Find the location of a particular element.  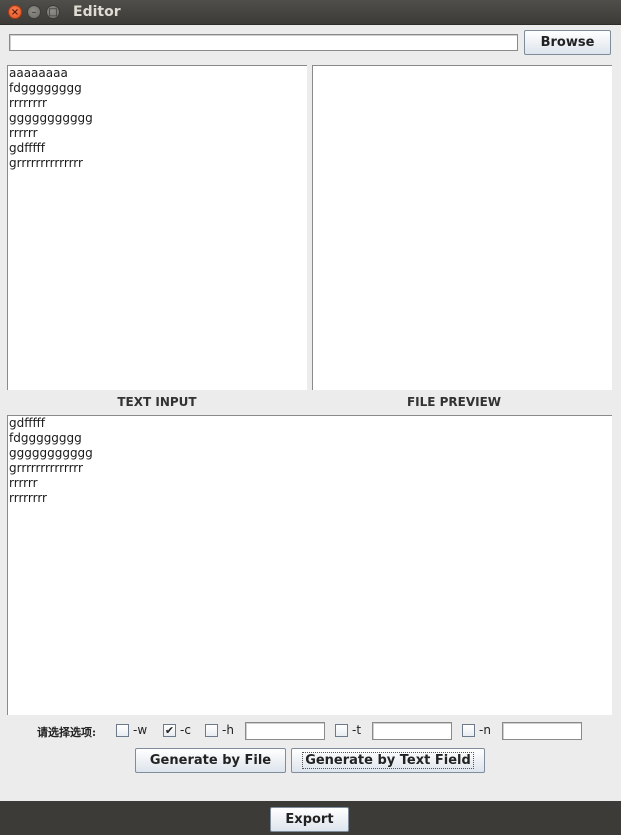

title-bar: × – □ Editor is located at coordinates (310, 12).